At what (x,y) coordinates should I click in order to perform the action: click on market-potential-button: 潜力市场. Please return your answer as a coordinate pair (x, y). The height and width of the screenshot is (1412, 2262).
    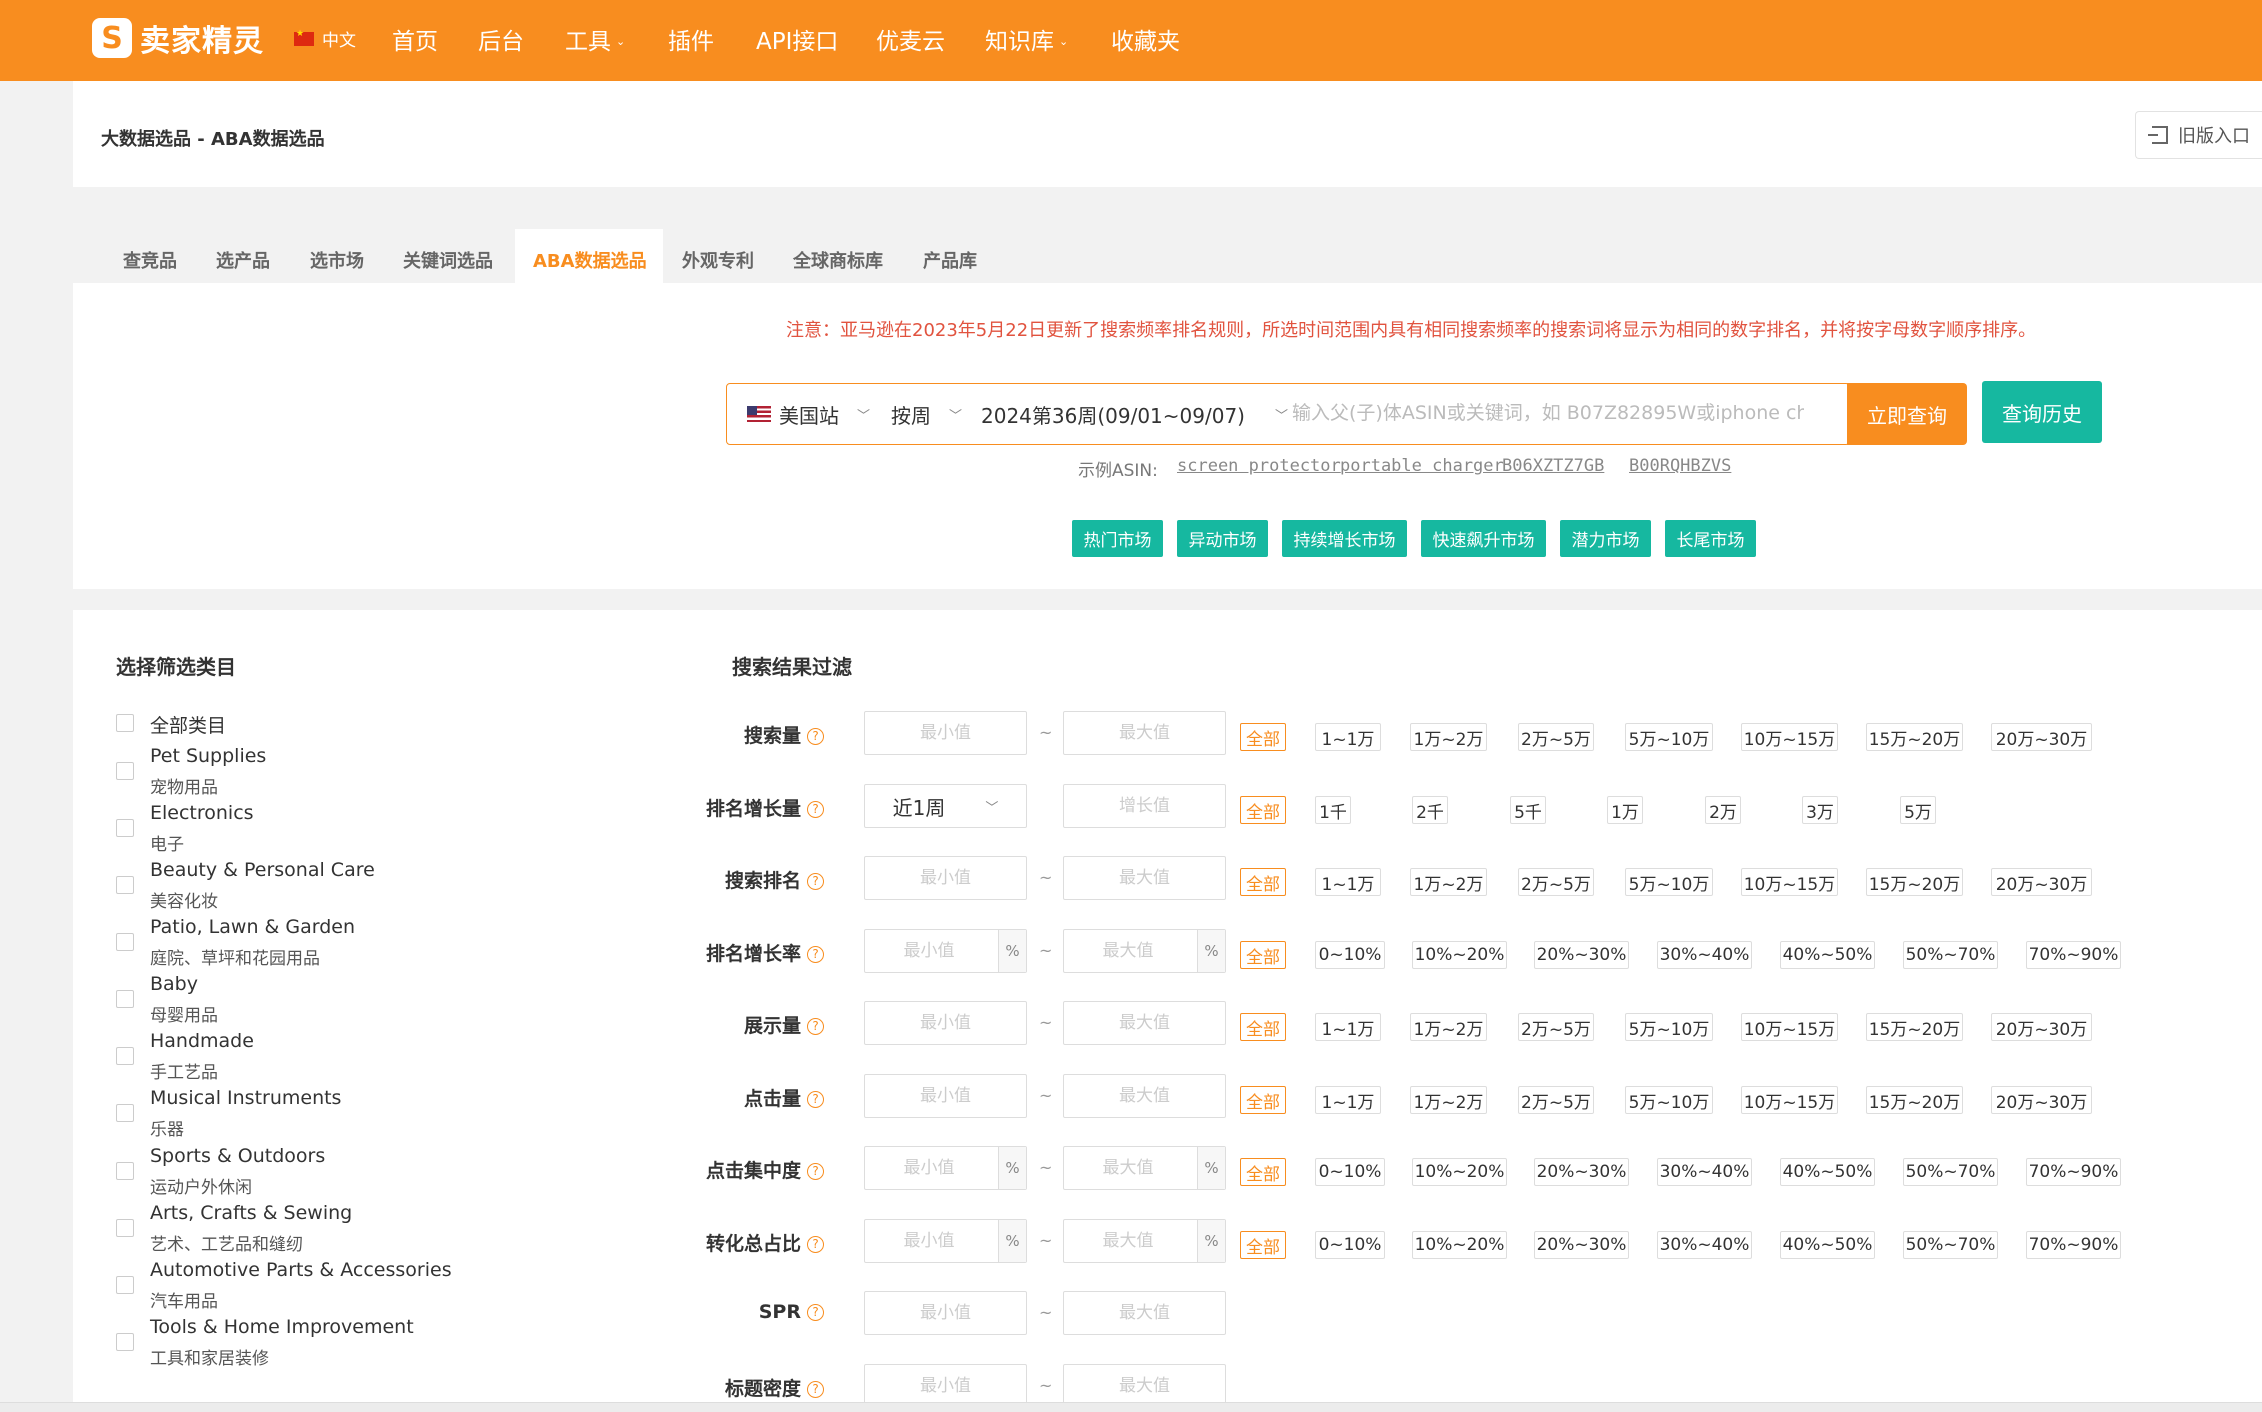
    Looking at the image, I should click on (1605, 538).